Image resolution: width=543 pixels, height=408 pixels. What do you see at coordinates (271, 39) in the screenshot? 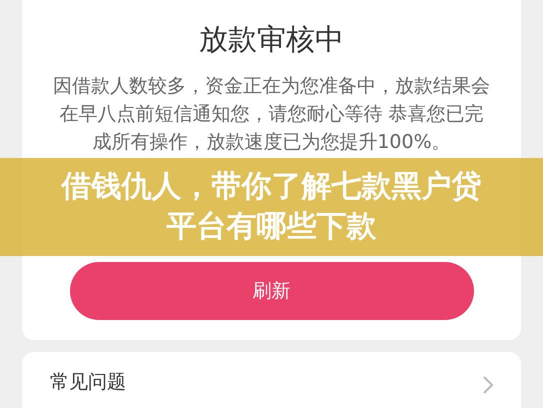
I see `status-title: 放款审核中` at bounding box center [271, 39].